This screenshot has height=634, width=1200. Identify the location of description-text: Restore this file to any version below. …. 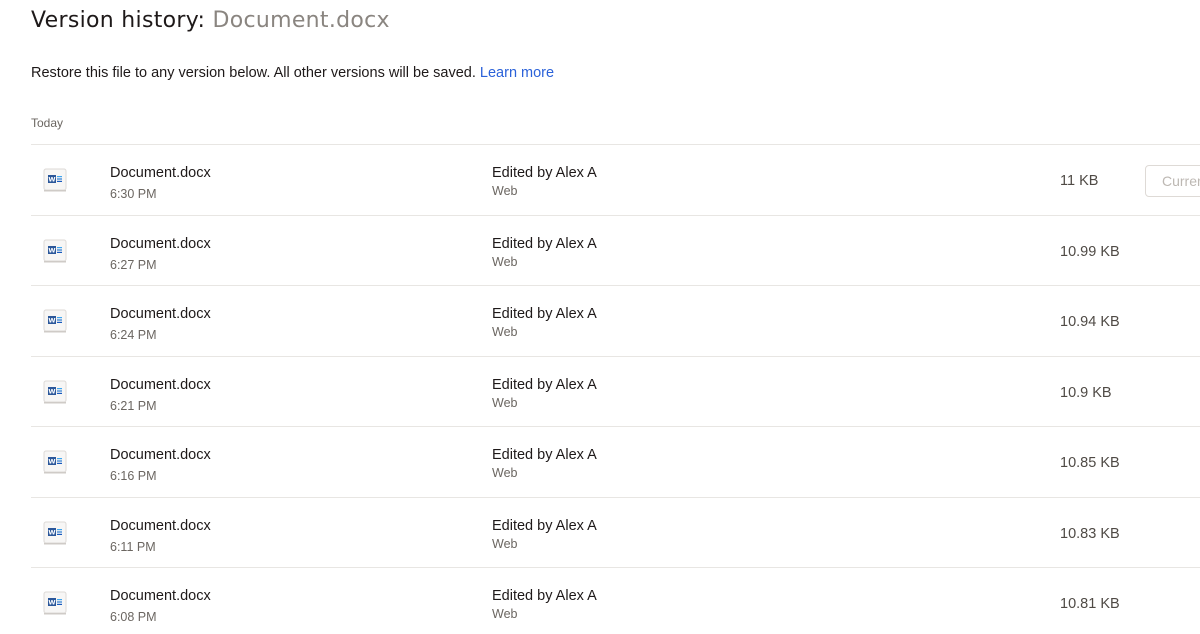
(255, 73).